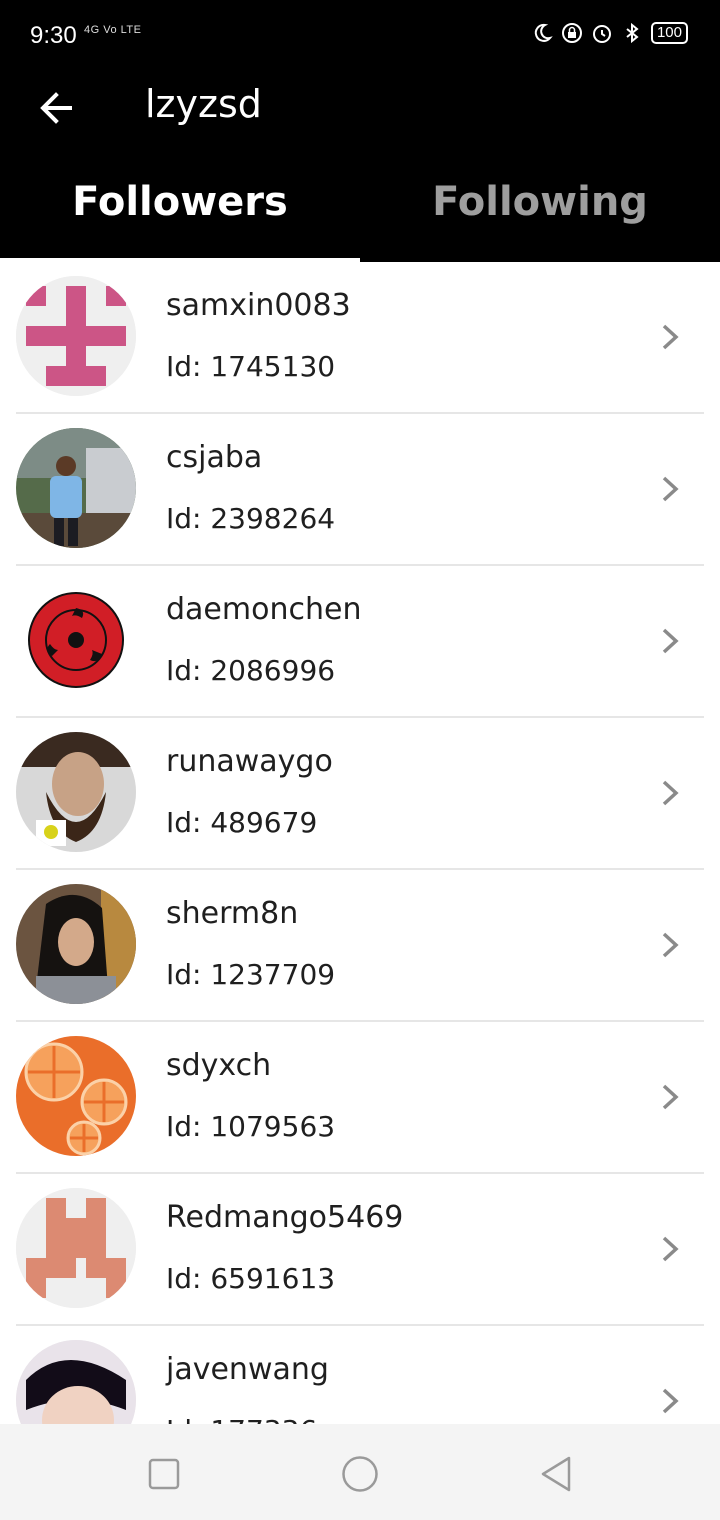  Describe the element at coordinates (360, 1098) in the screenshot. I see `list-item: sdyxch Id: 1079563` at that location.